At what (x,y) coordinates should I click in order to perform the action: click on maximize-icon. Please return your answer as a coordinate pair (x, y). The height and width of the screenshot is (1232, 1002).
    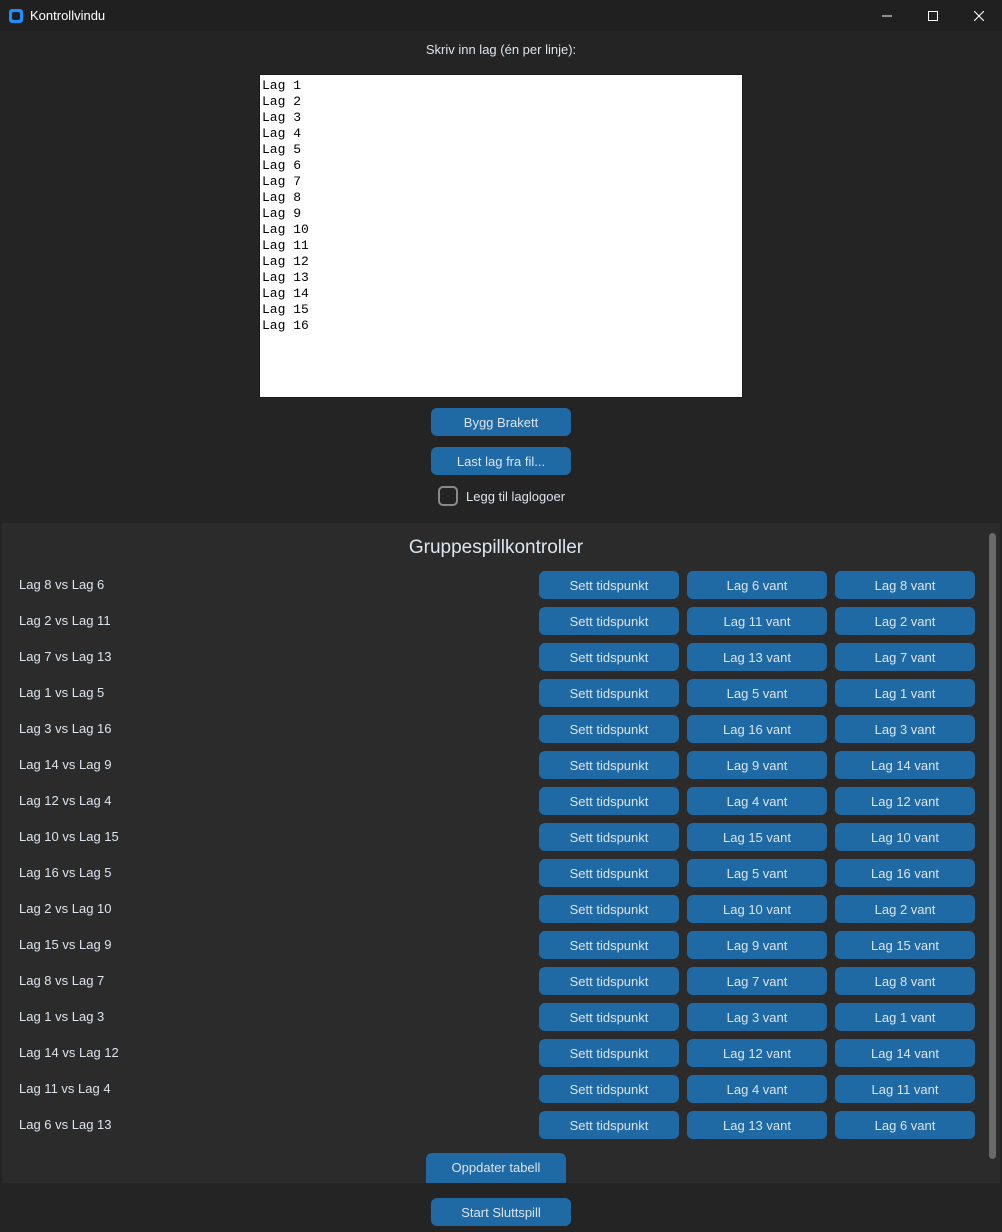
    Looking at the image, I should click on (933, 15).